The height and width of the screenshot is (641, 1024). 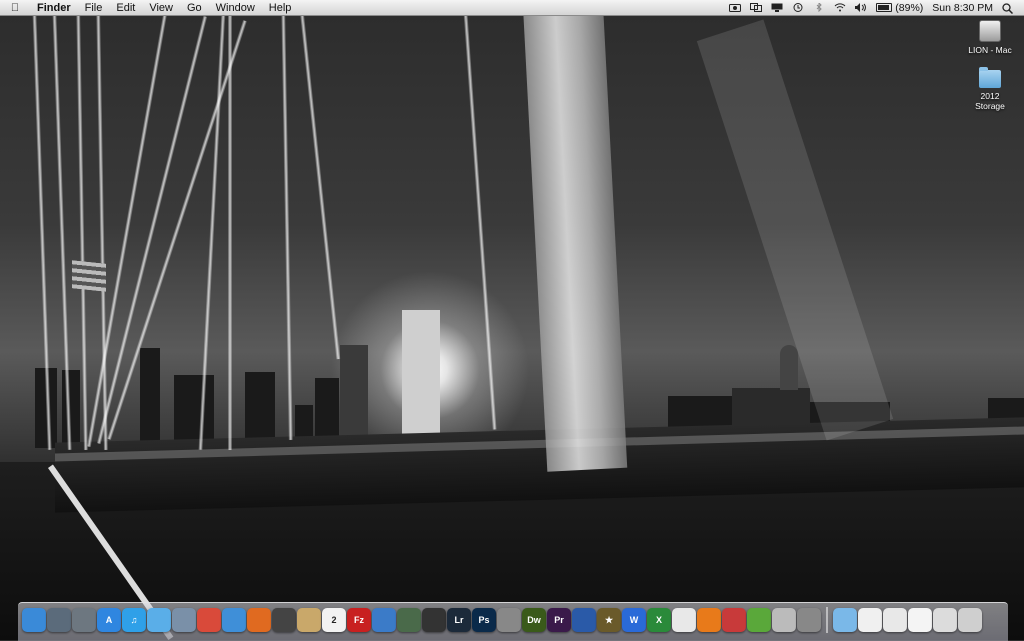 I want to click on dock-item-parallels, so click(x=734, y=620).